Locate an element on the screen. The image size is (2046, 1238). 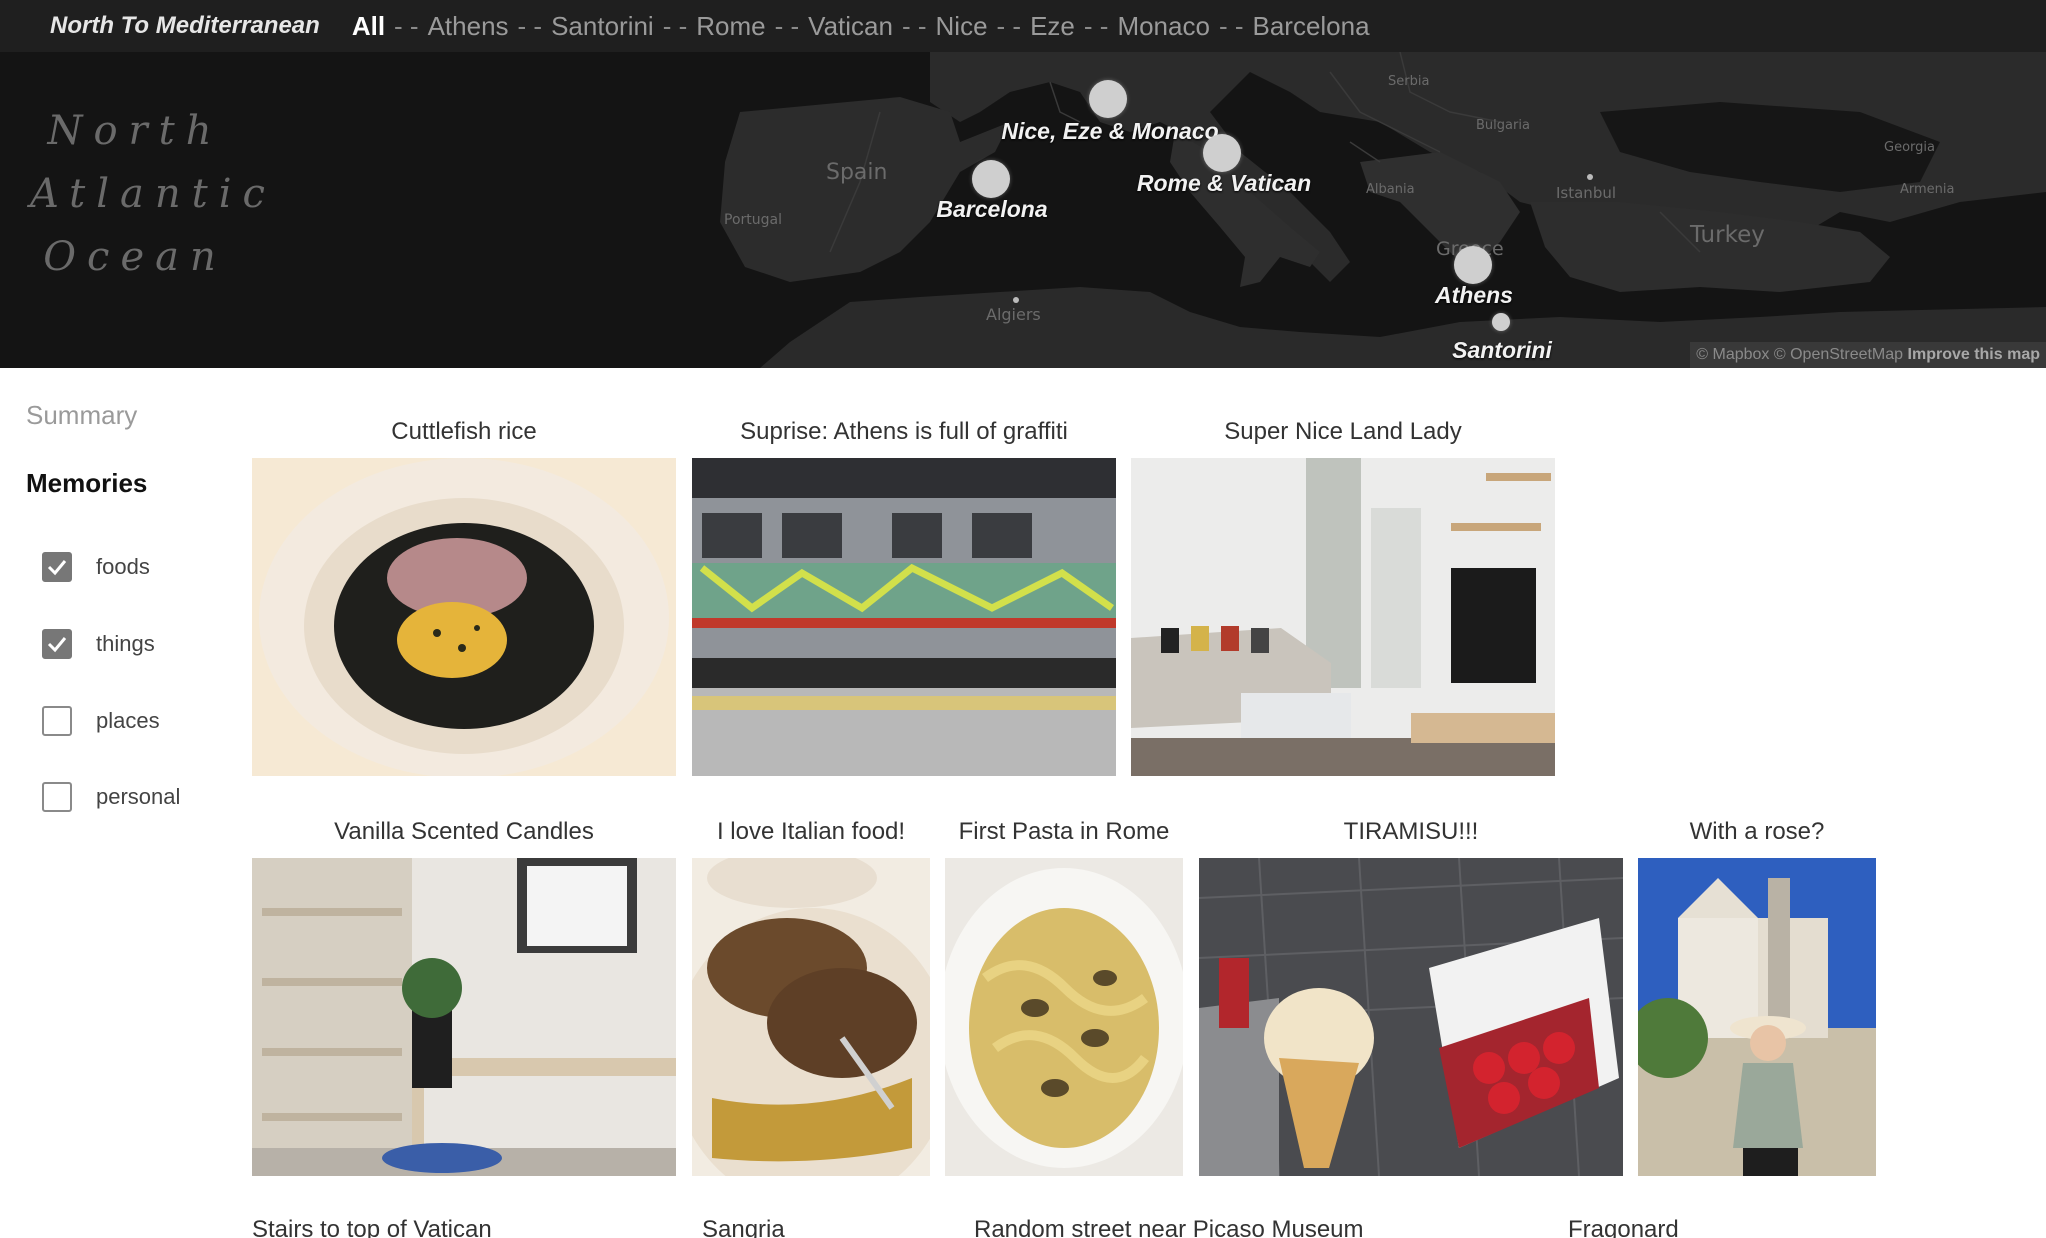
nav-item-vatican: Vatican is located at coordinates (850, 26).